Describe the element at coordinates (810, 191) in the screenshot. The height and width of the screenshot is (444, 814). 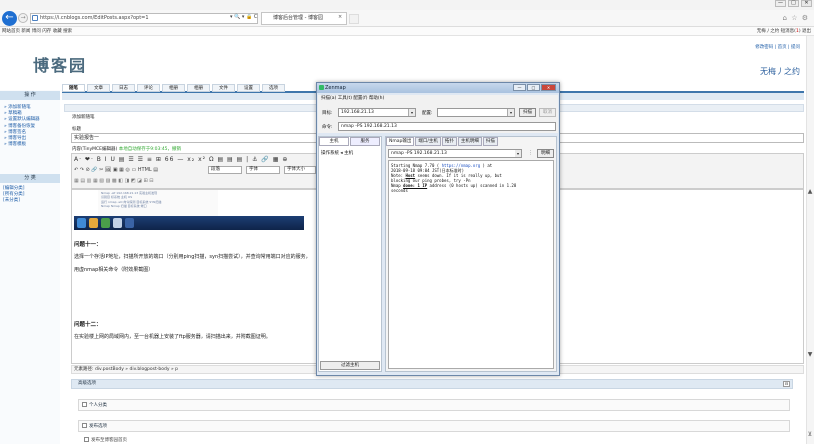
I see `scroll-up-arrow-icon: ▲` at that location.